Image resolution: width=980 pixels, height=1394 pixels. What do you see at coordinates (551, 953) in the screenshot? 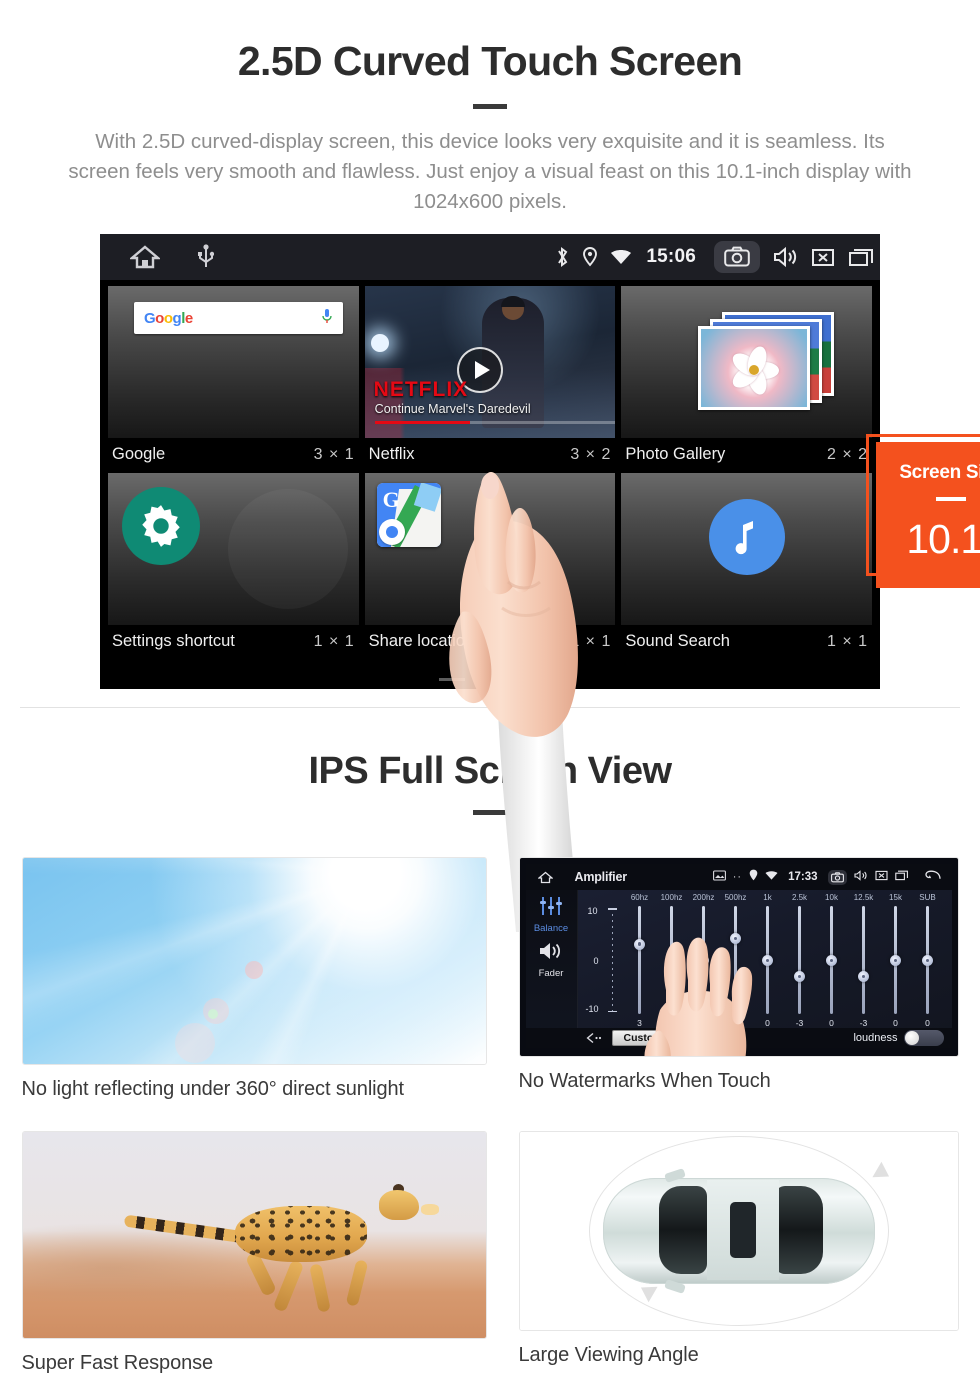
I see `speaker-icon` at bounding box center [551, 953].